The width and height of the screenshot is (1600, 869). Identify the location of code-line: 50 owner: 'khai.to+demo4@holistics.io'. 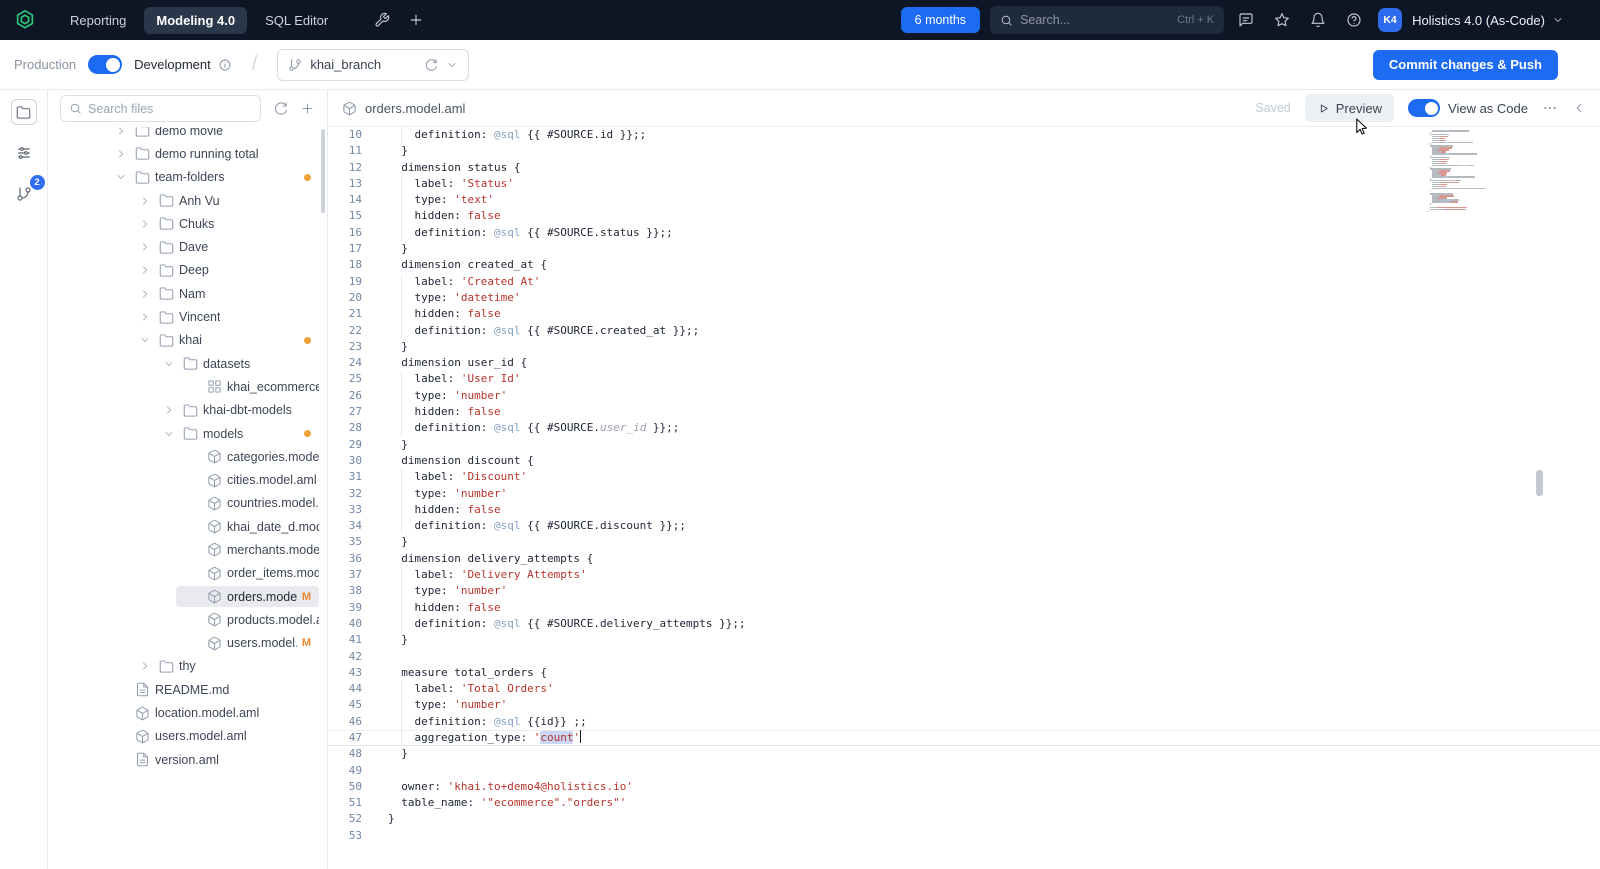
(964, 787).